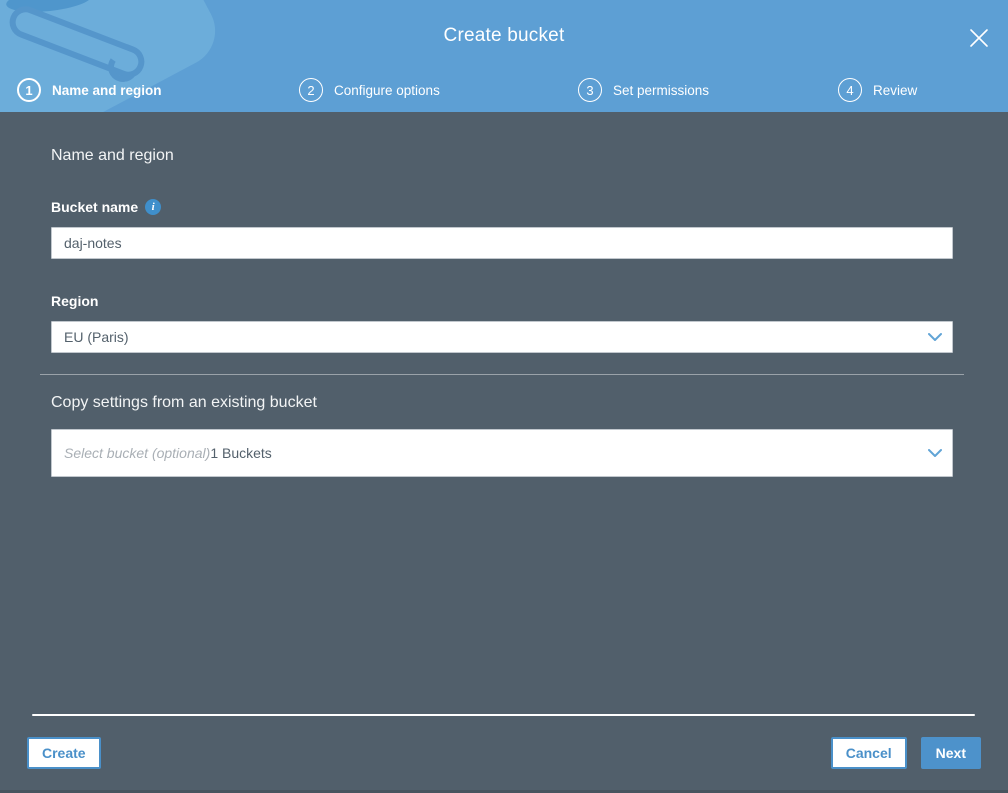  I want to click on step-label: Review, so click(895, 90).